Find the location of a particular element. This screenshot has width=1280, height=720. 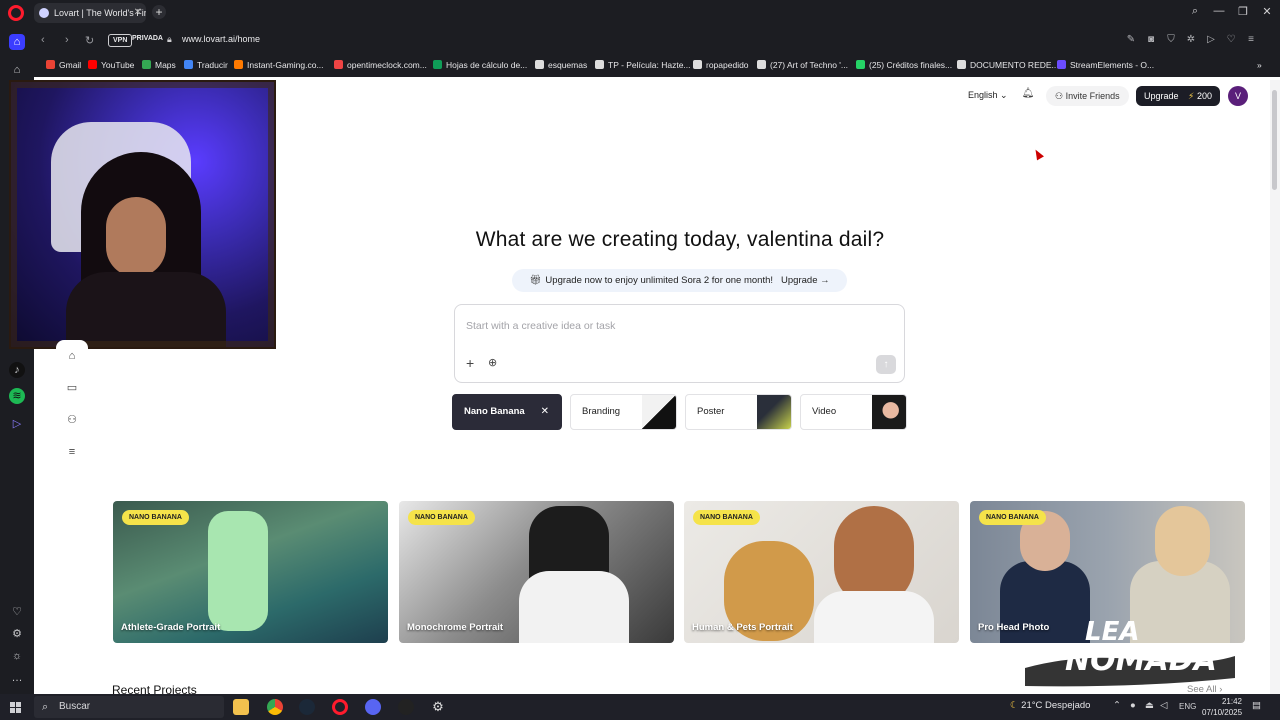

folder-icon is located at coordinates (761, 64).